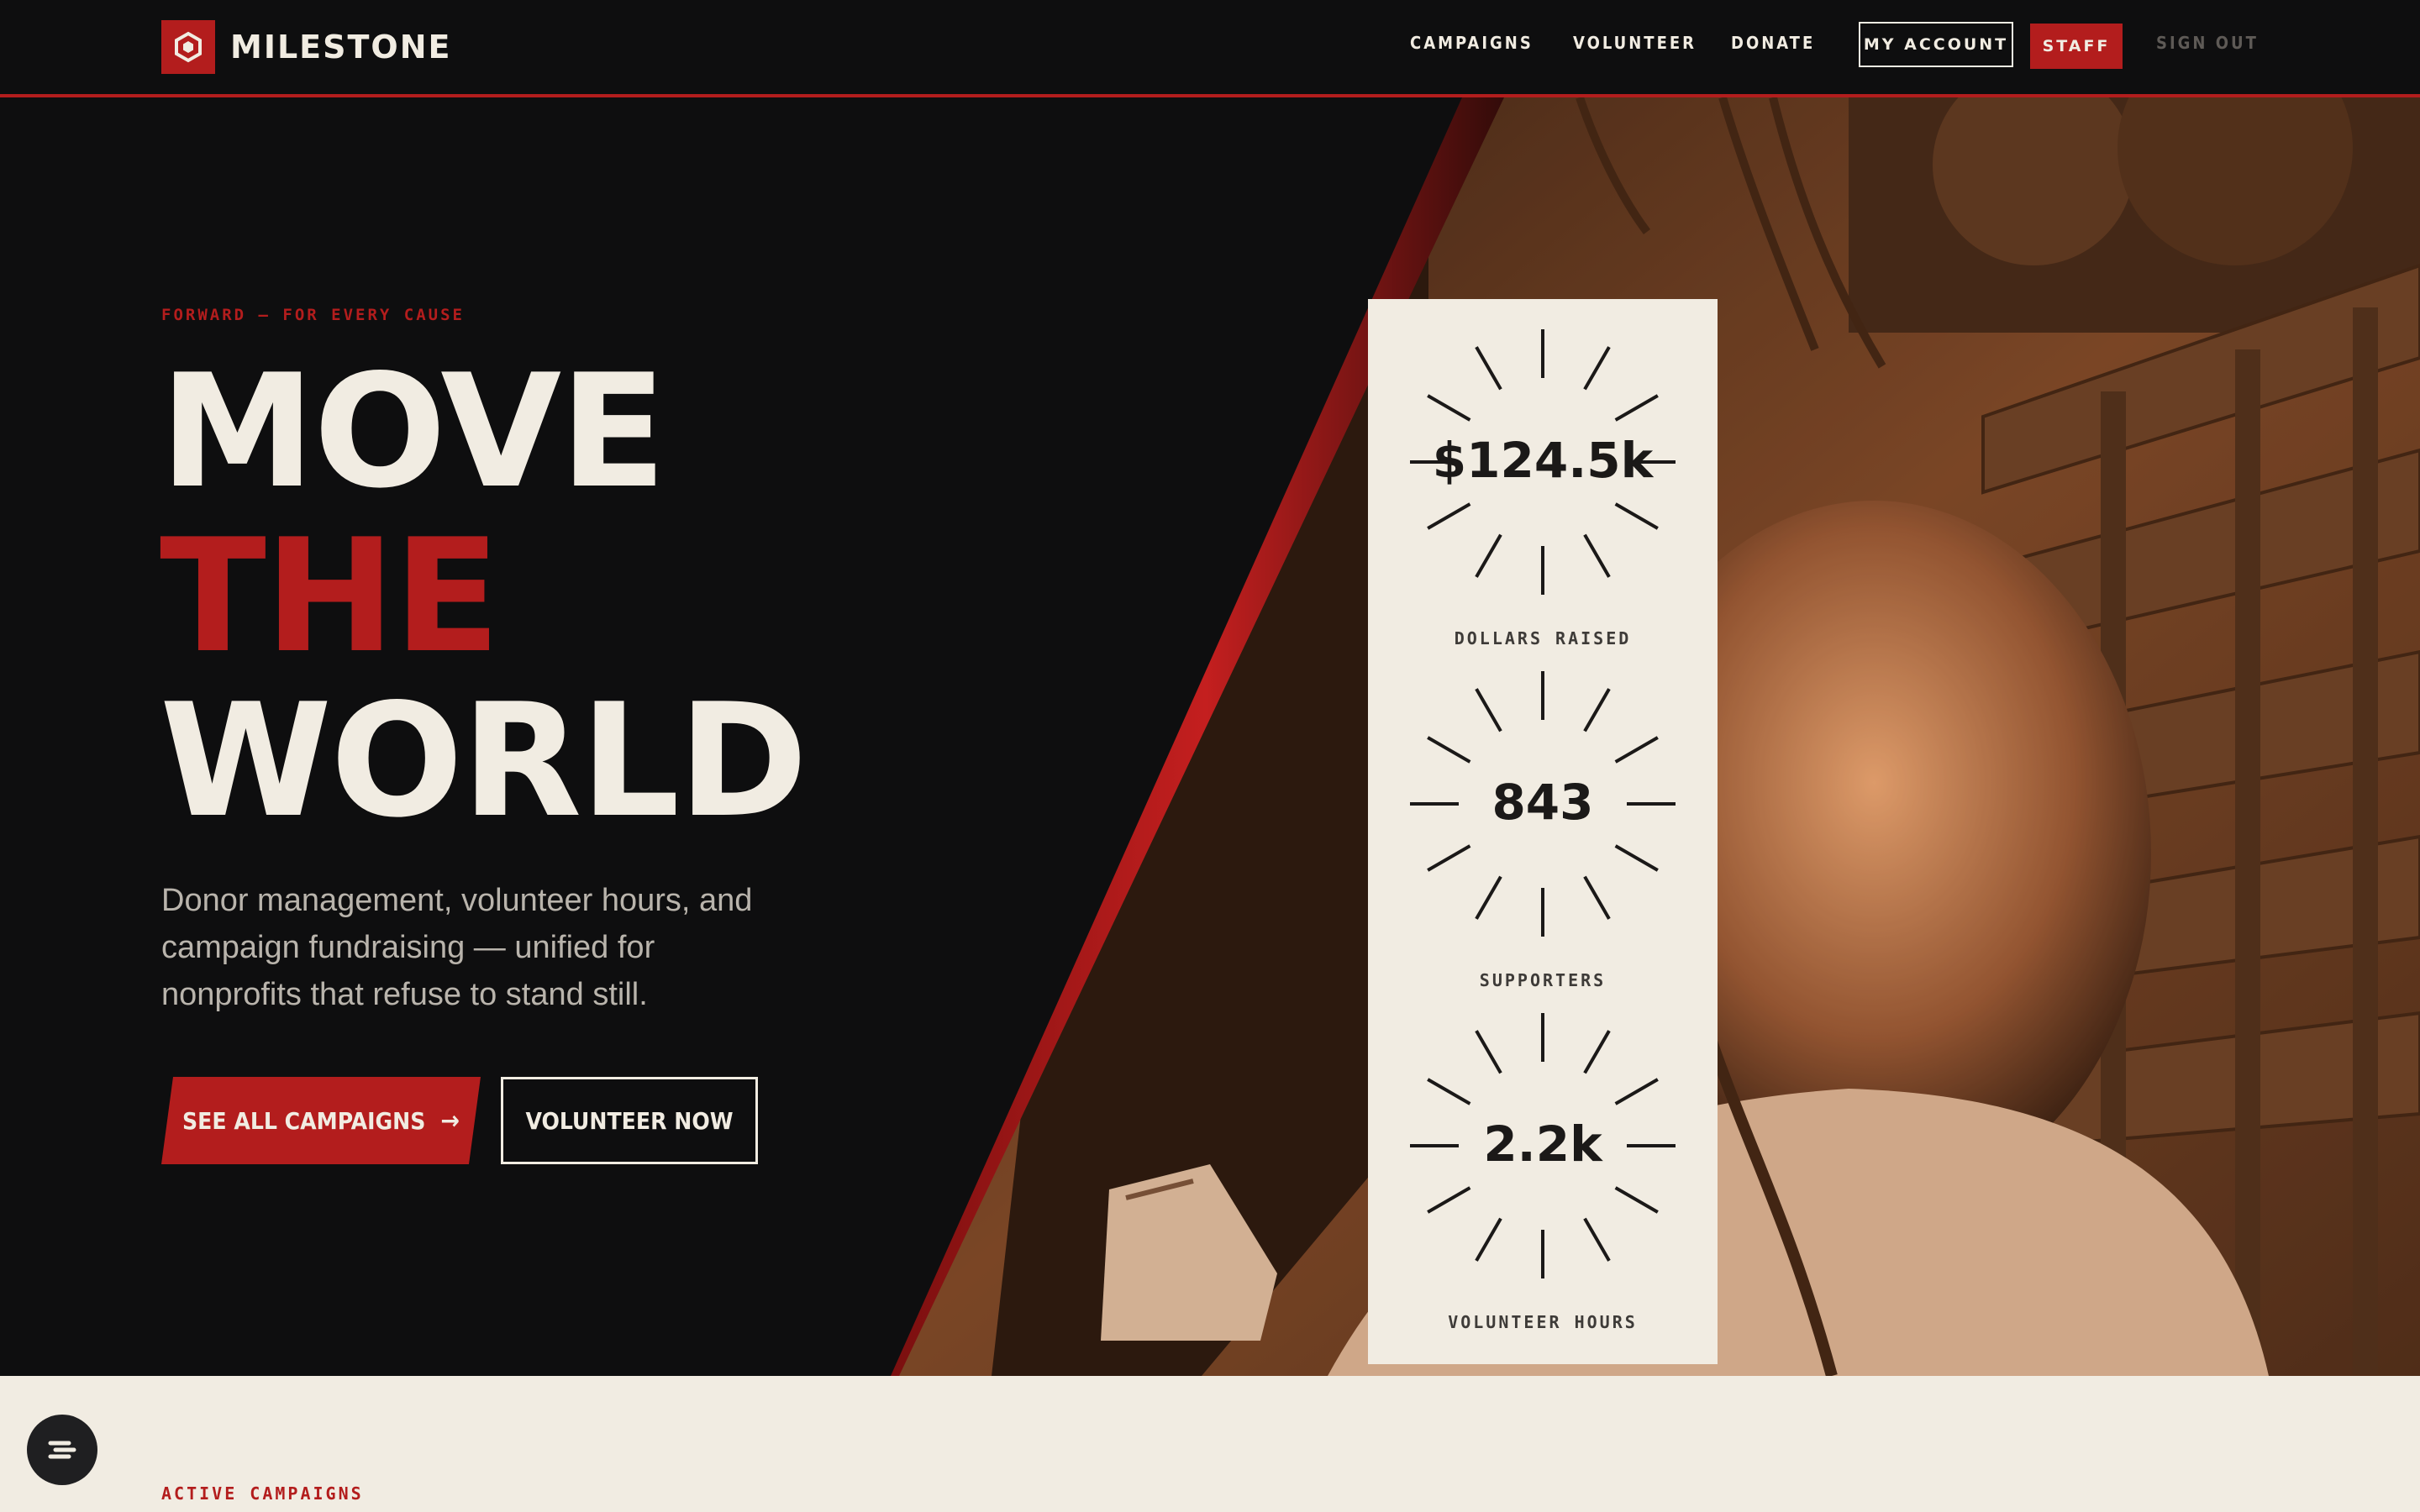 The height and width of the screenshot is (1512, 2420). I want to click on active-campaigns-section: ACTIVE CAMPAIGNS, so click(1210, 1444).